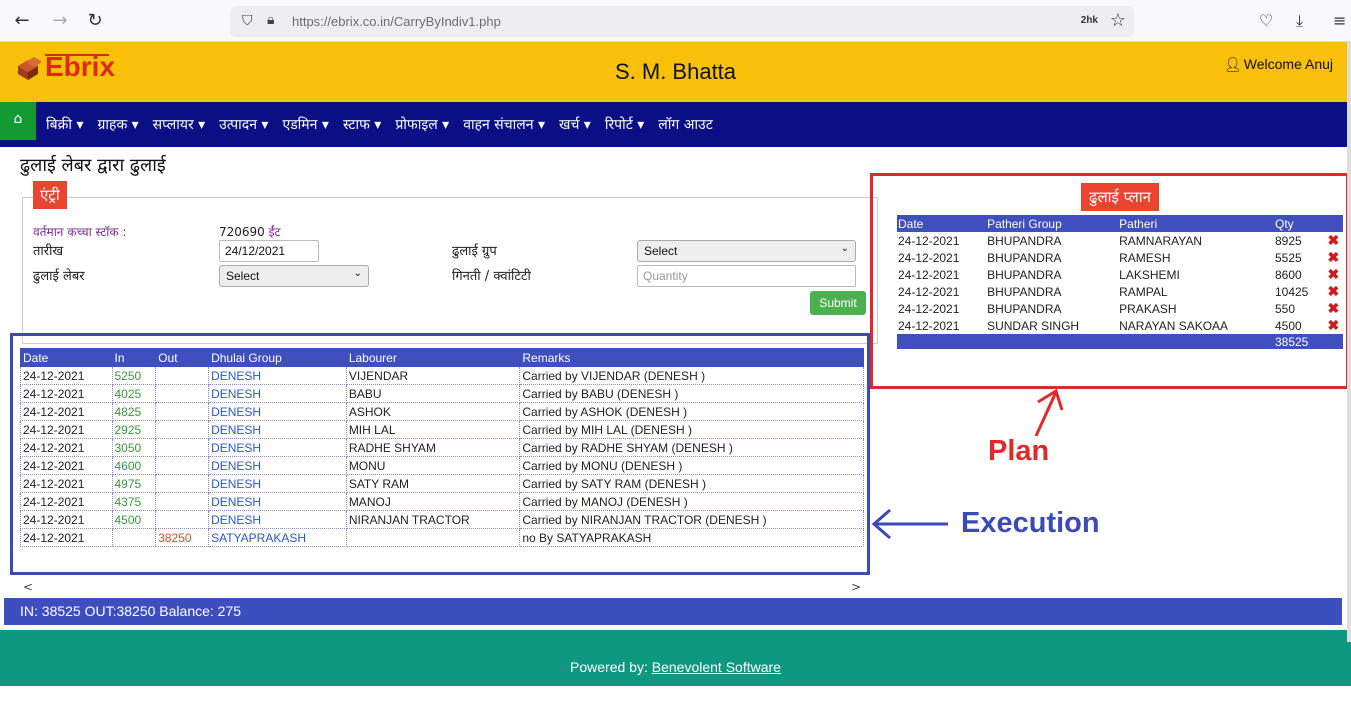 The height and width of the screenshot is (704, 1351). Describe the element at coordinates (433, 429) in the screenshot. I see `table-cell: MIH LAL` at that location.